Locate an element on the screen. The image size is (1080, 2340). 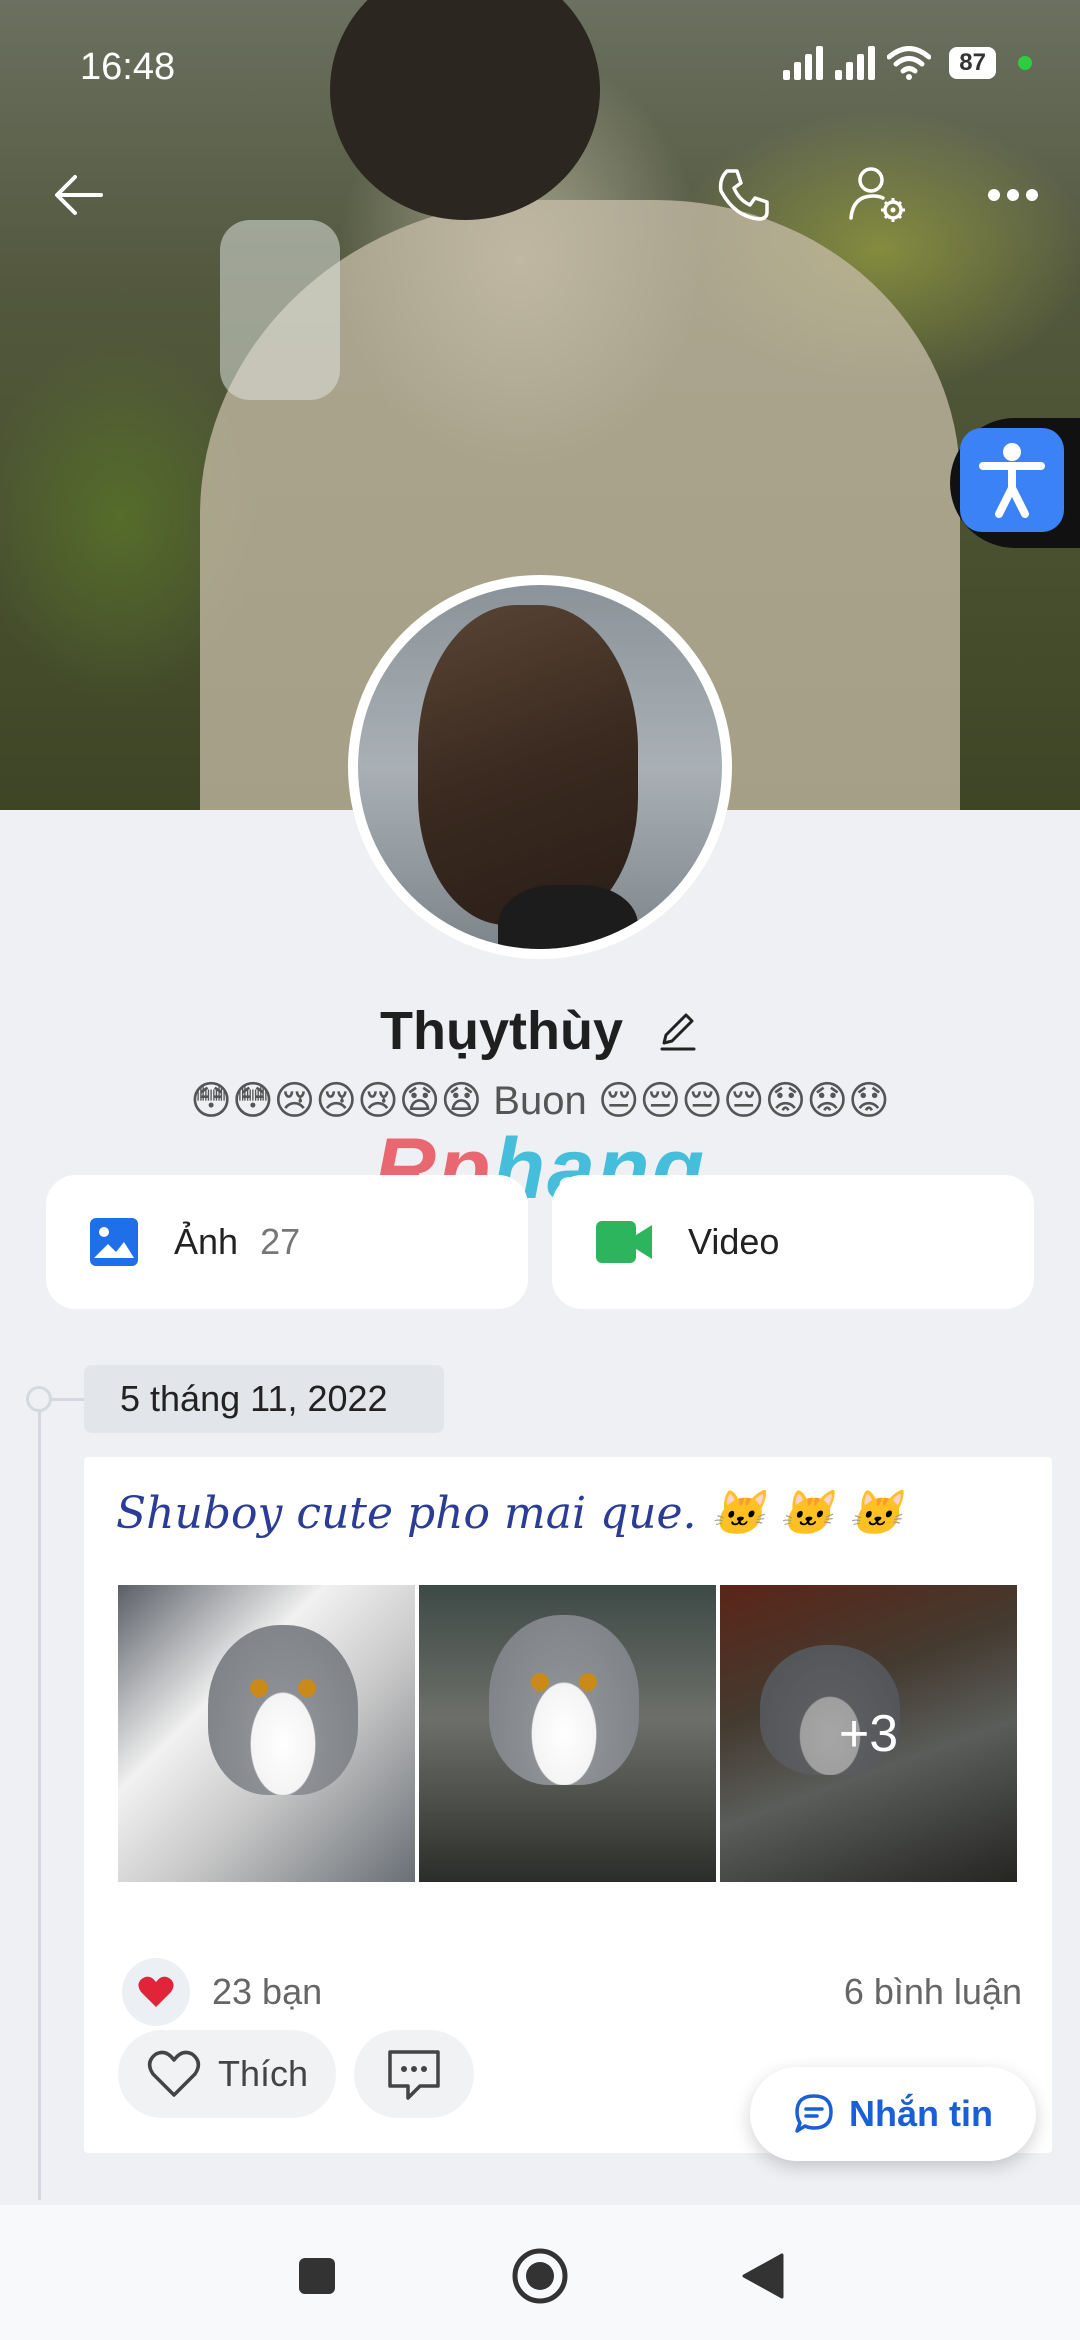
phone-icon is located at coordinates (743, 195).